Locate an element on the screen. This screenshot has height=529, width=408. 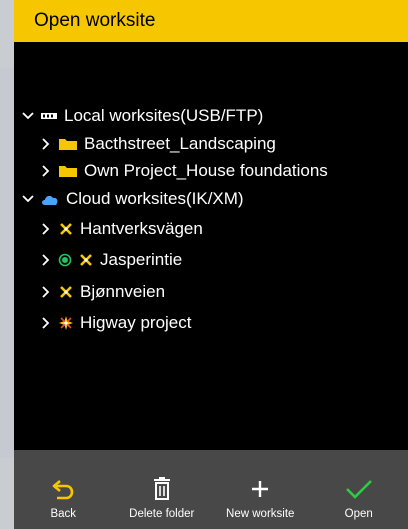
back-arrow-icon is located at coordinates (63, 489).